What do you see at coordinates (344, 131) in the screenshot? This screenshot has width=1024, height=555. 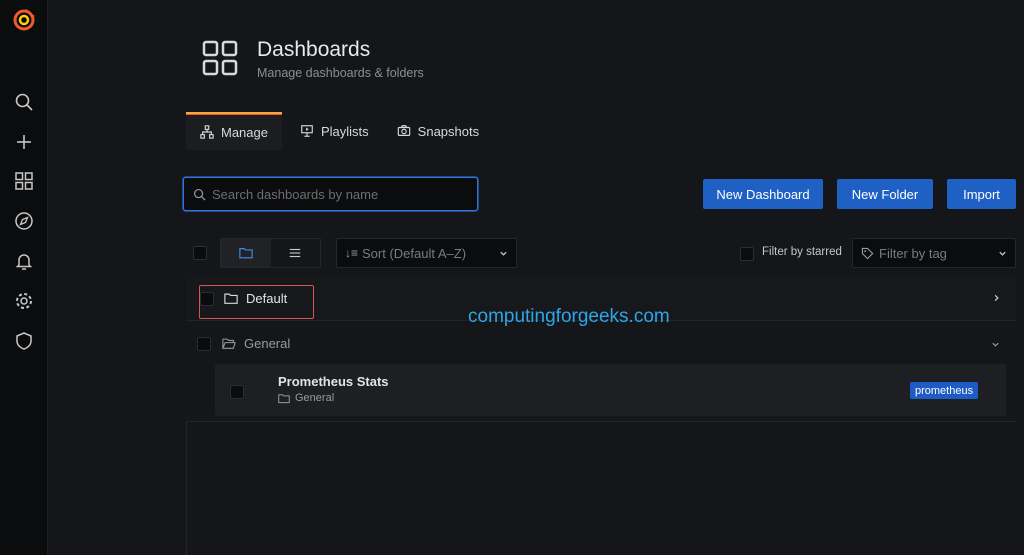 I see `tab-playlists-label: Playlists` at bounding box center [344, 131].